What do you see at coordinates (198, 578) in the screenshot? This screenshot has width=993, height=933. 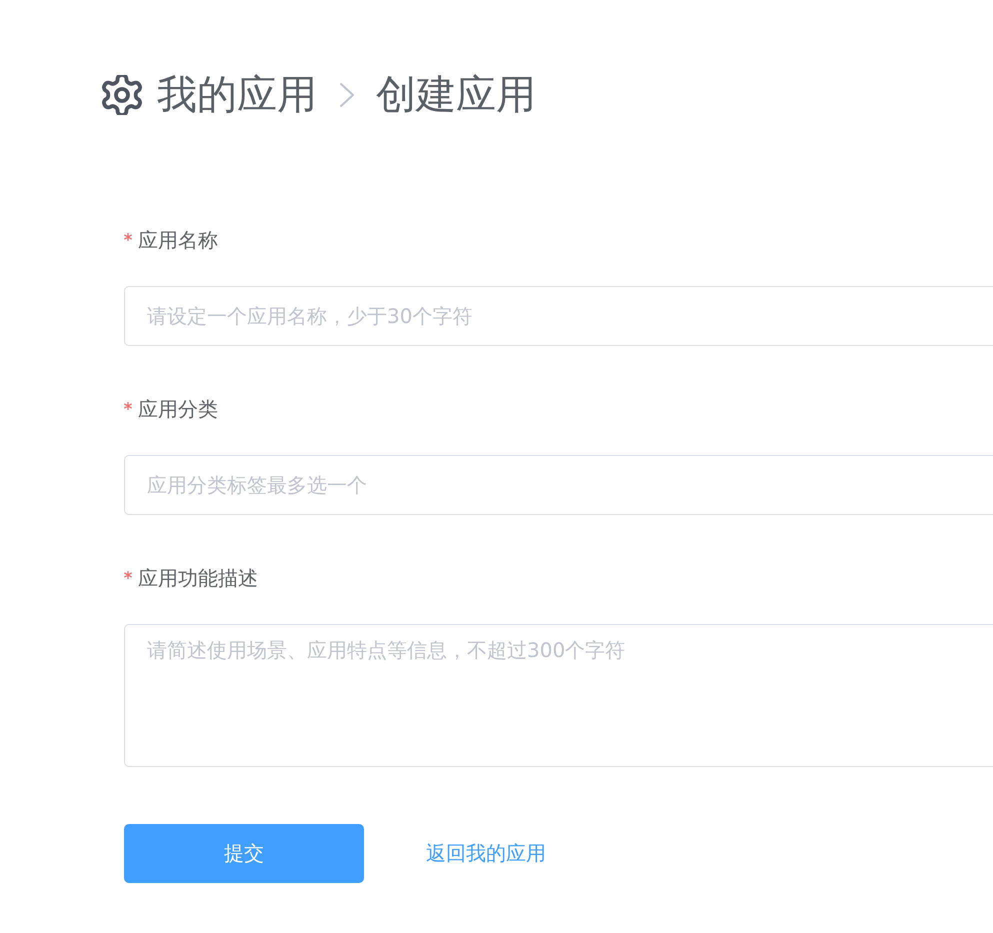 I see `field-label: 应用功能描述` at bounding box center [198, 578].